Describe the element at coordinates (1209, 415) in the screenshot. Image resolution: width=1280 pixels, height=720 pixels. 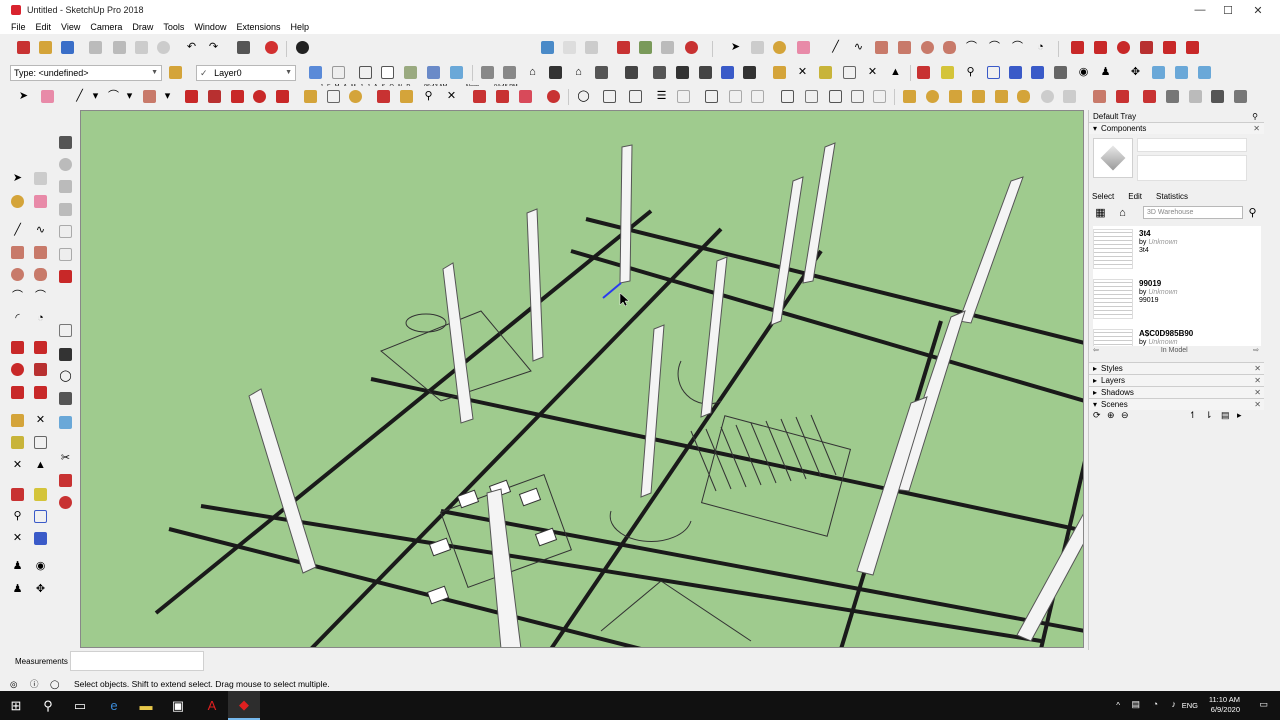
I see `move-down-icon: ⇂` at that location.